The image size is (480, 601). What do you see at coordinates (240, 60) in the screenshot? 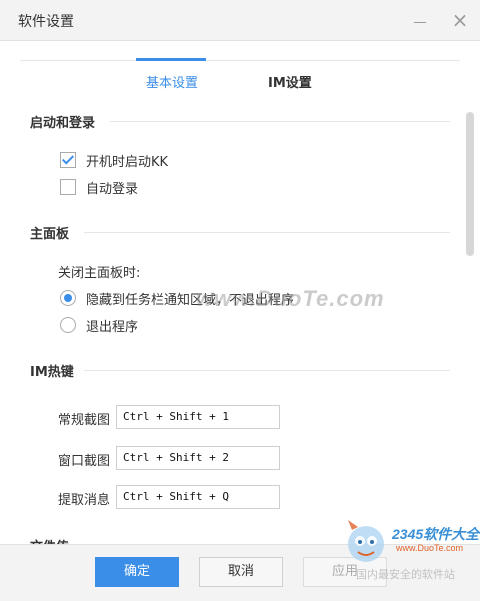
I see `tabs-divider` at bounding box center [240, 60].